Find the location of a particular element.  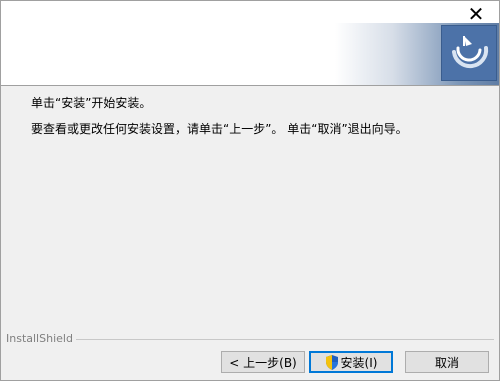

back-button-label: < 上一步(B) is located at coordinates (263, 362).